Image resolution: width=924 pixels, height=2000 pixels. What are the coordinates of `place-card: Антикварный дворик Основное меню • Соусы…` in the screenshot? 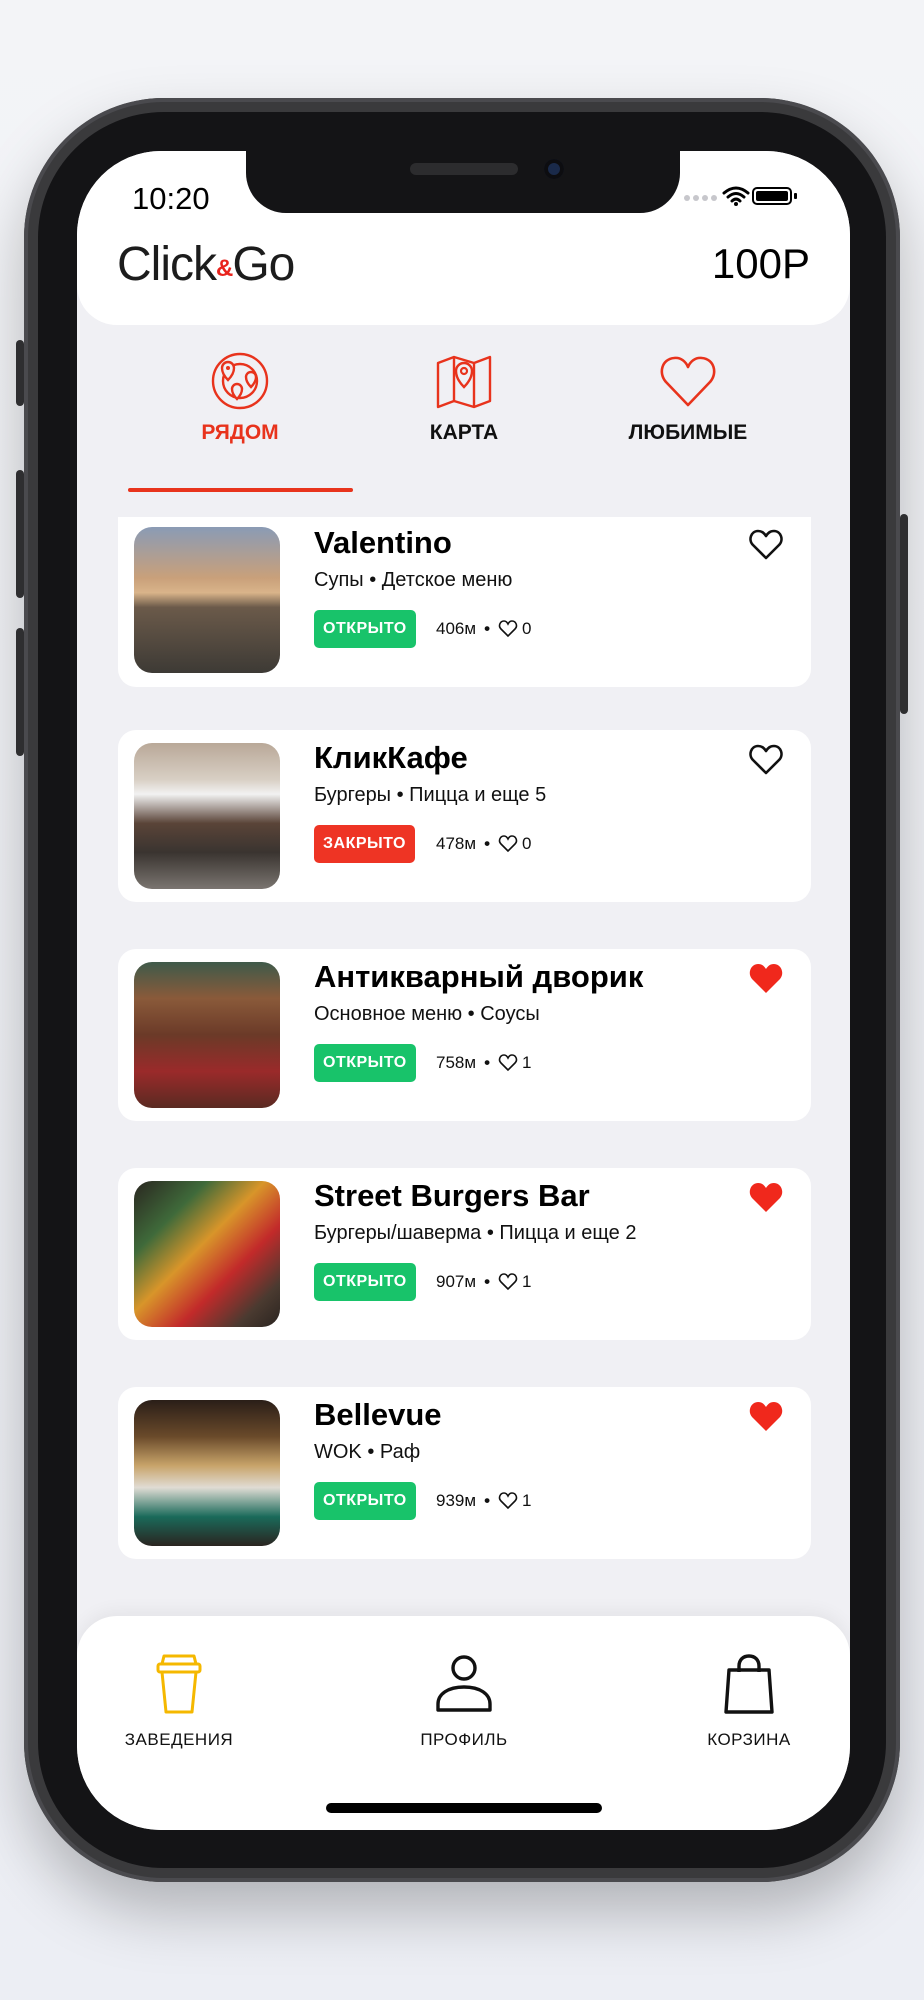 It's located at (464, 1035).